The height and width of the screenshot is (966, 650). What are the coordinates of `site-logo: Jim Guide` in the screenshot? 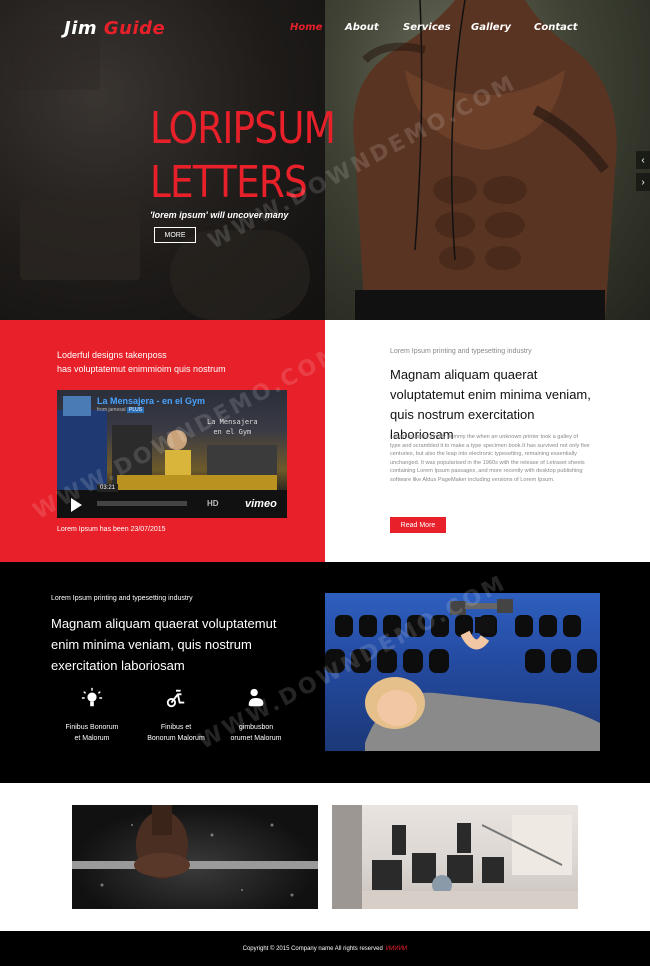 It's located at (114, 28).